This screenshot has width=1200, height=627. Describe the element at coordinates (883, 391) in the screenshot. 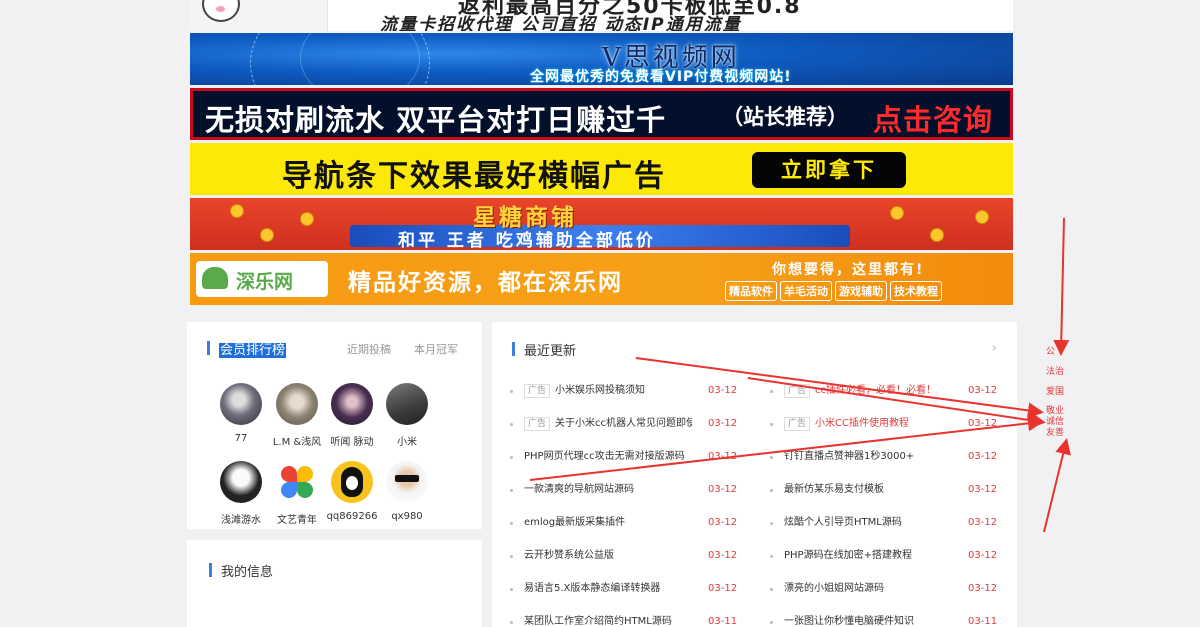

I see `news-title-link: cc插件必看，必看！必看！` at that location.